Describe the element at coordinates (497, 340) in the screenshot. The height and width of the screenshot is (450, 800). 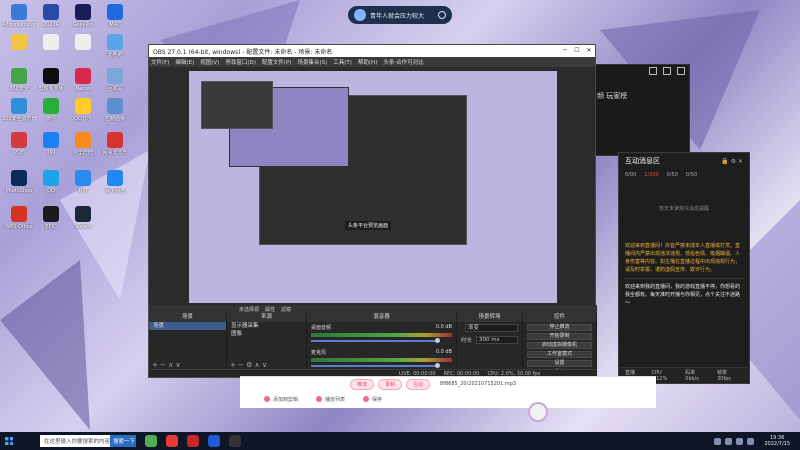
I see `duration-input: 300 ms` at that location.